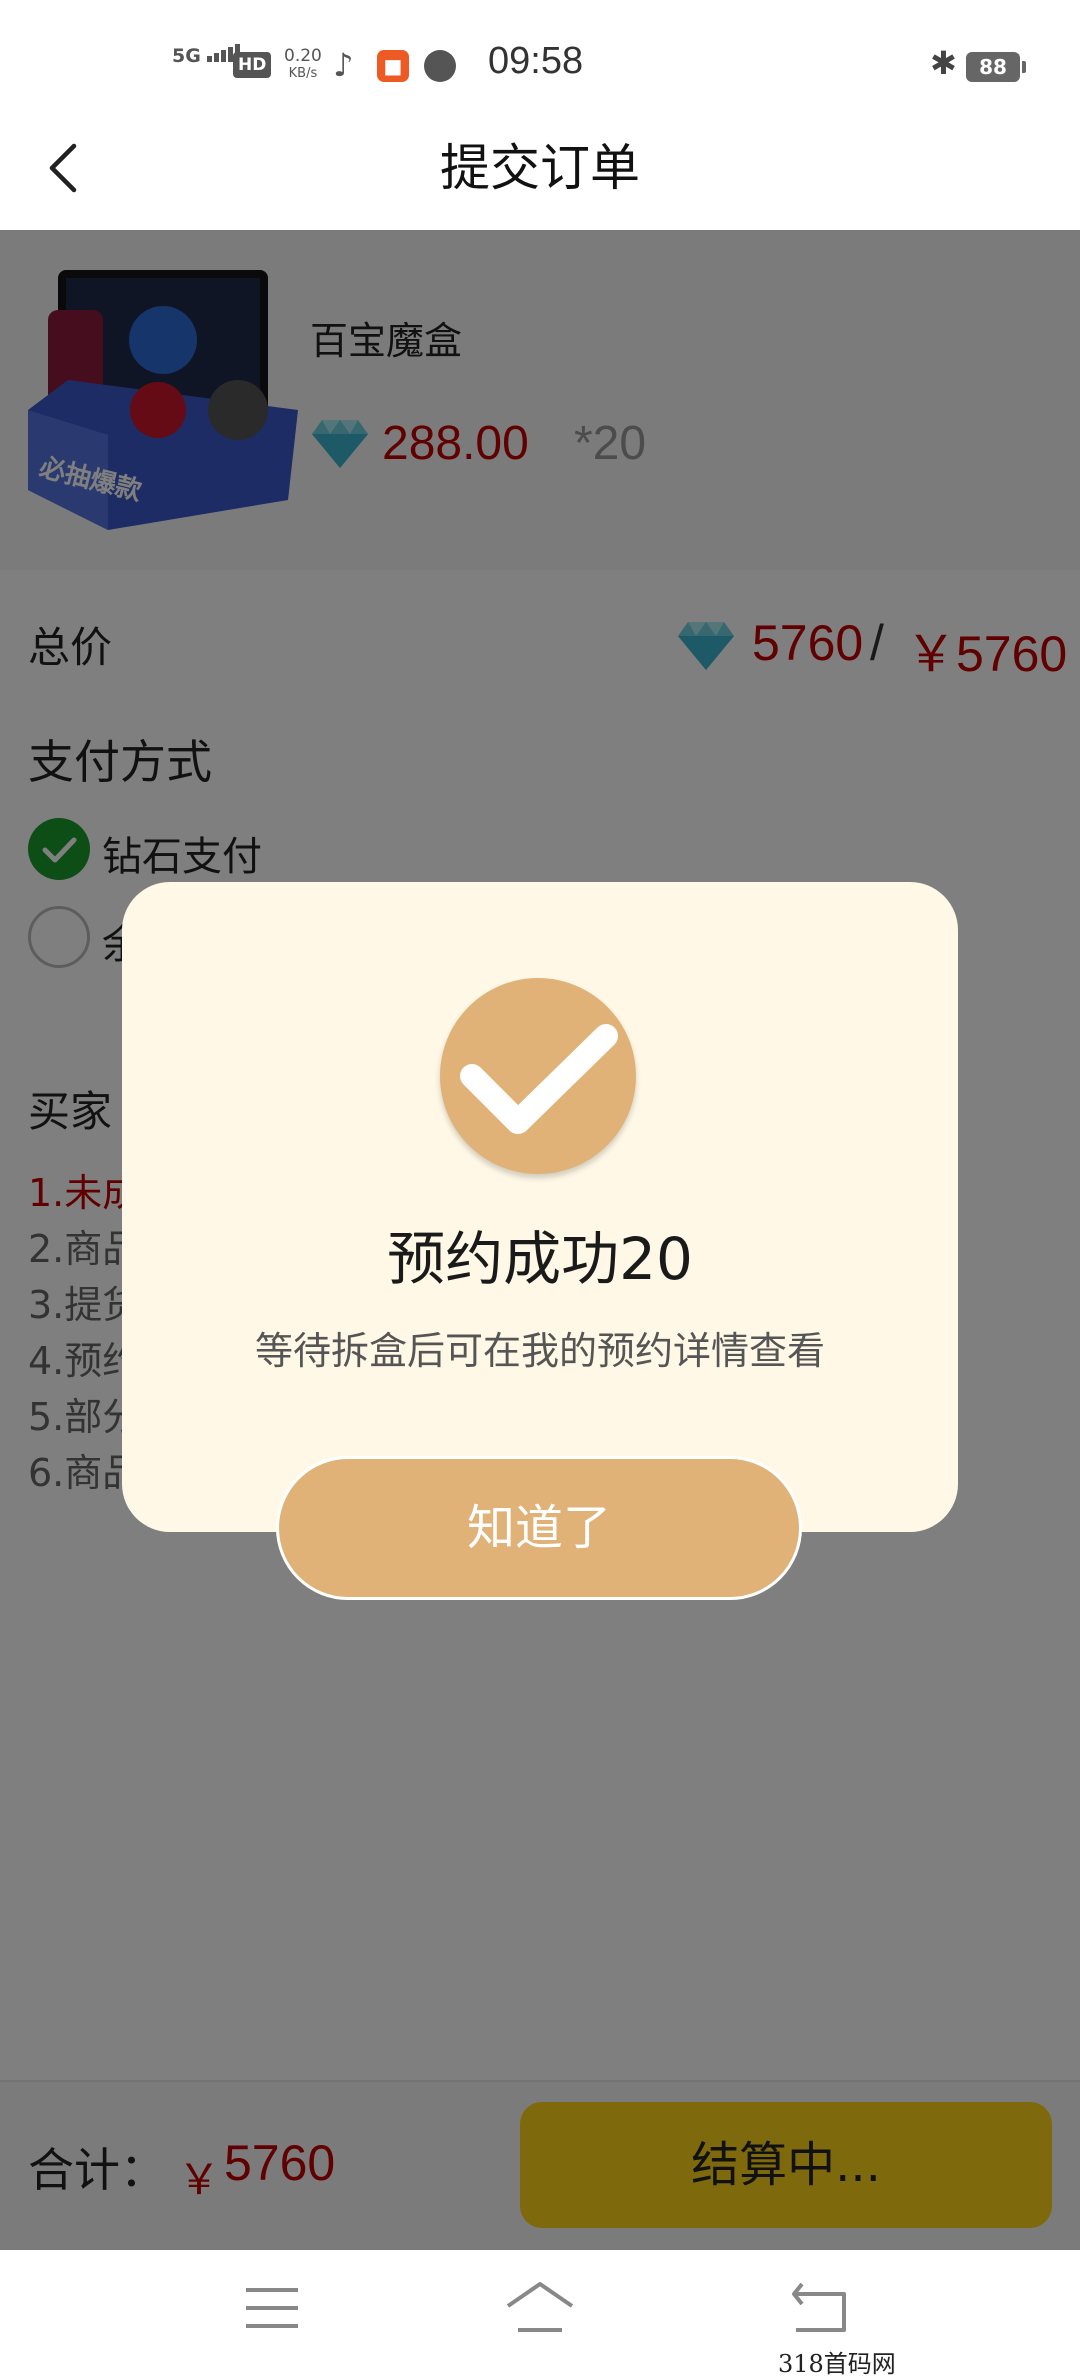  Describe the element at coordinates (393, 66) in the screenshot. I see `app-icon: ■` at that location.